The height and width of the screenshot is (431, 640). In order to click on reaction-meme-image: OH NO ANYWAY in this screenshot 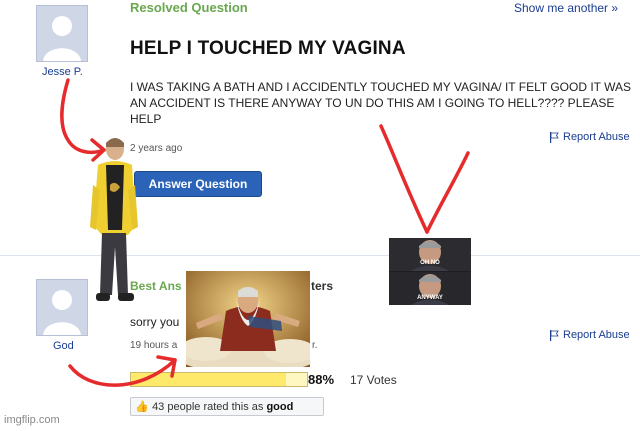, I will do `click(430, 271)`.